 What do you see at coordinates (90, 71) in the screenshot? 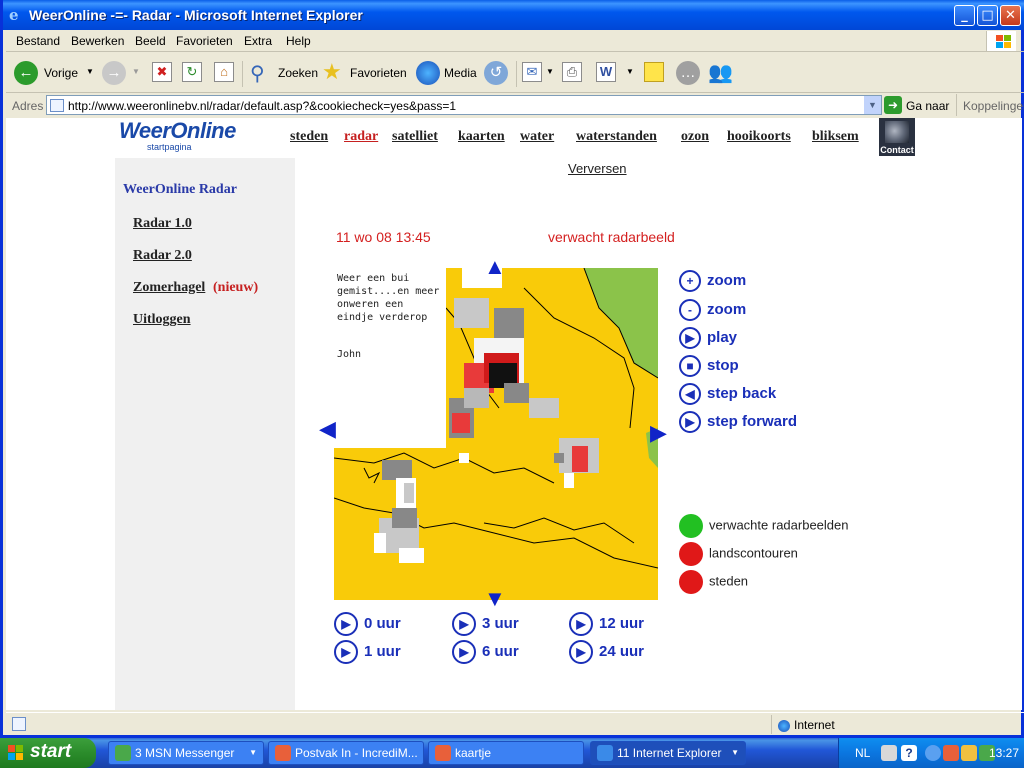
I see `back-dropdown-icon: ▼` at bounding box center [90, 71].